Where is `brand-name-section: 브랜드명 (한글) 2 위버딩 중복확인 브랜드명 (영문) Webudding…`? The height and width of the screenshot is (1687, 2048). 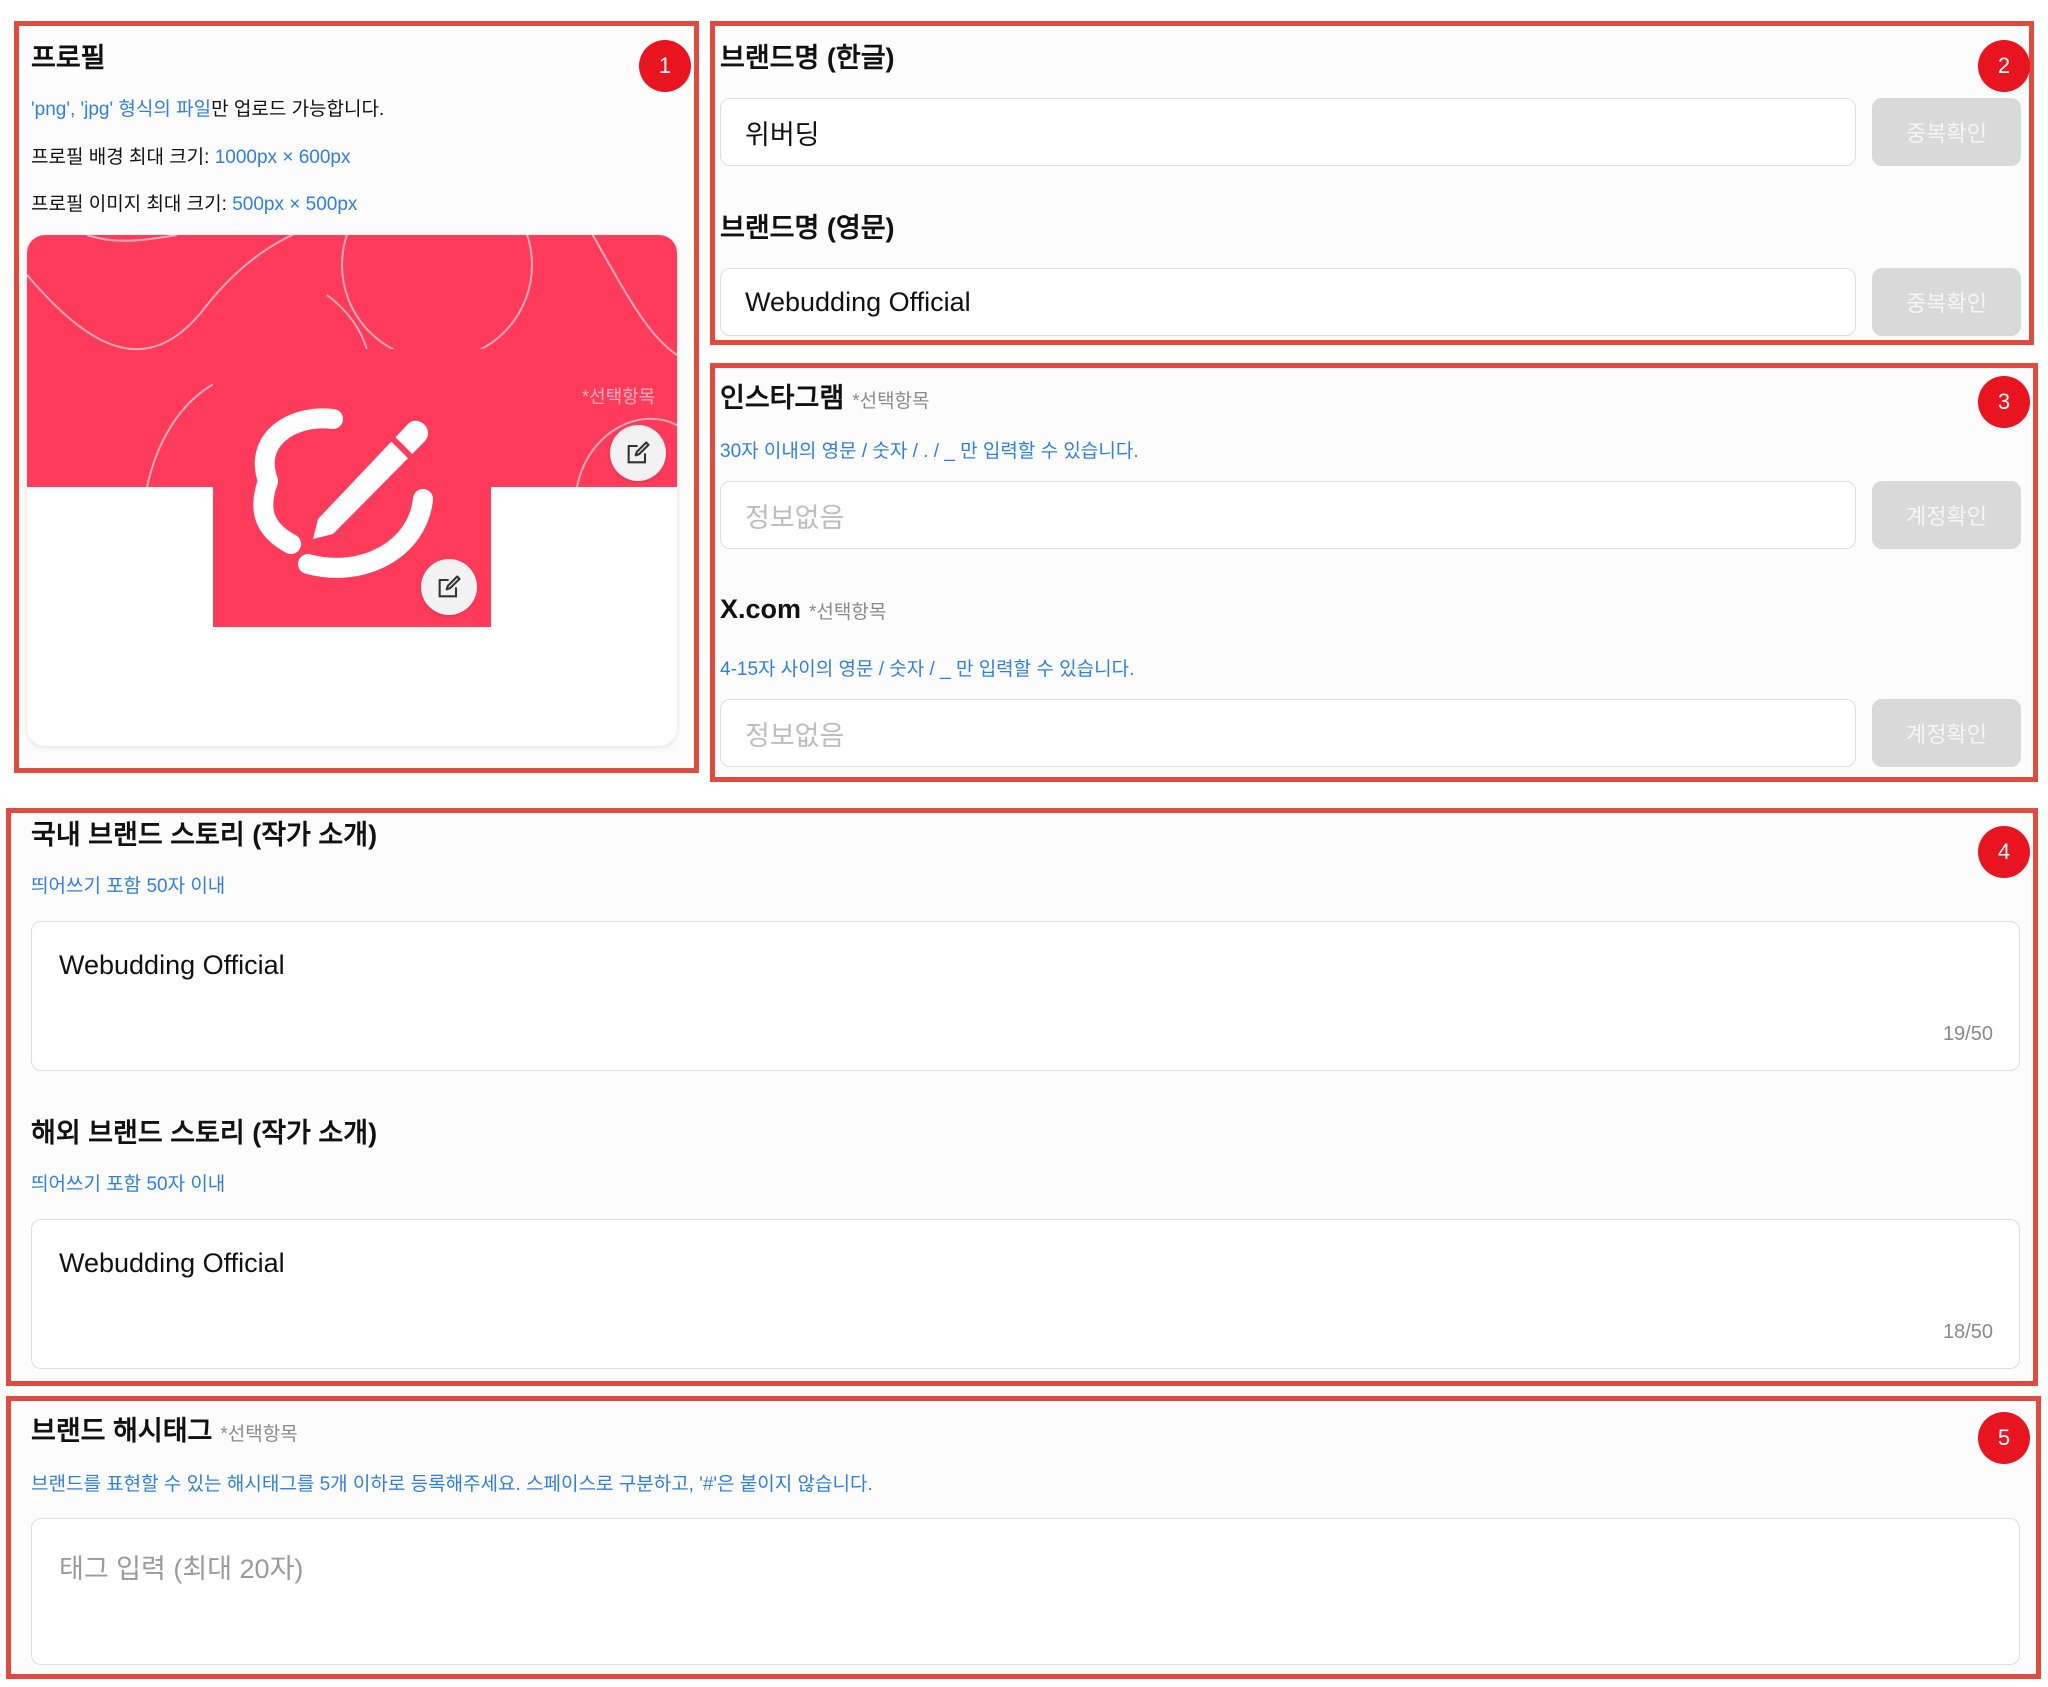 brand-name-section: 브랜드명 (한글) 2 위버딩 중복확인 브랜드명 (영문) Webudding… is located at coordinates (1372, 183).